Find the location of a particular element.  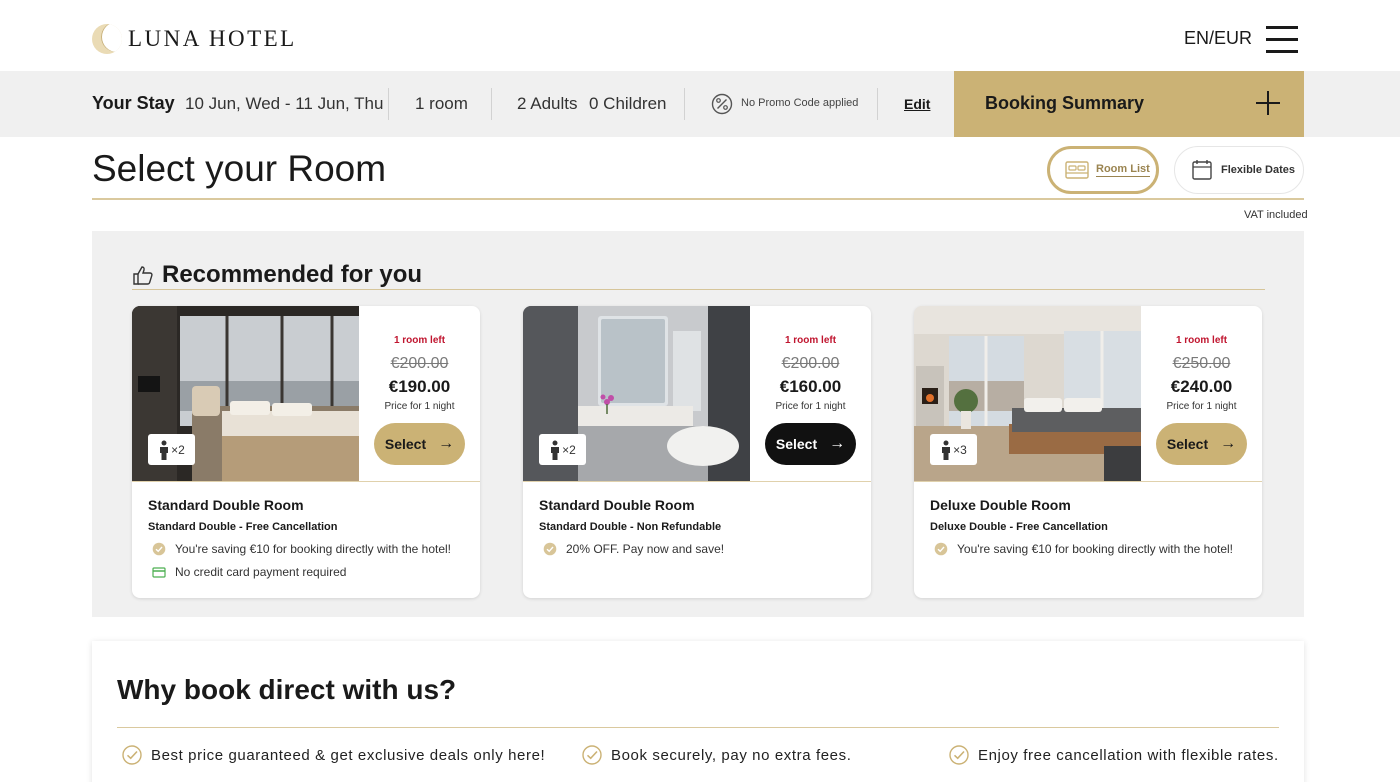

page-title: Select your Room is located at coordinates (239, 168).